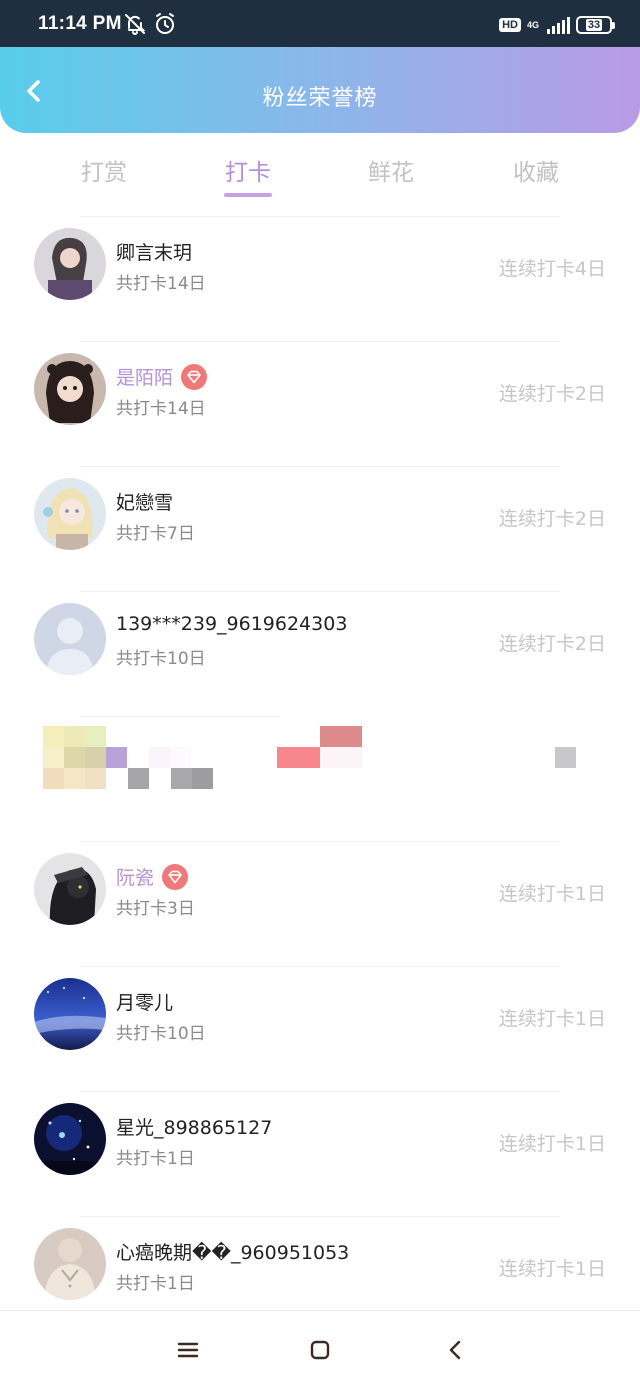  Describe the element at coordinates (552, 269) in the screenshot. I see `streak-days: 连续打卡4日` at that location.